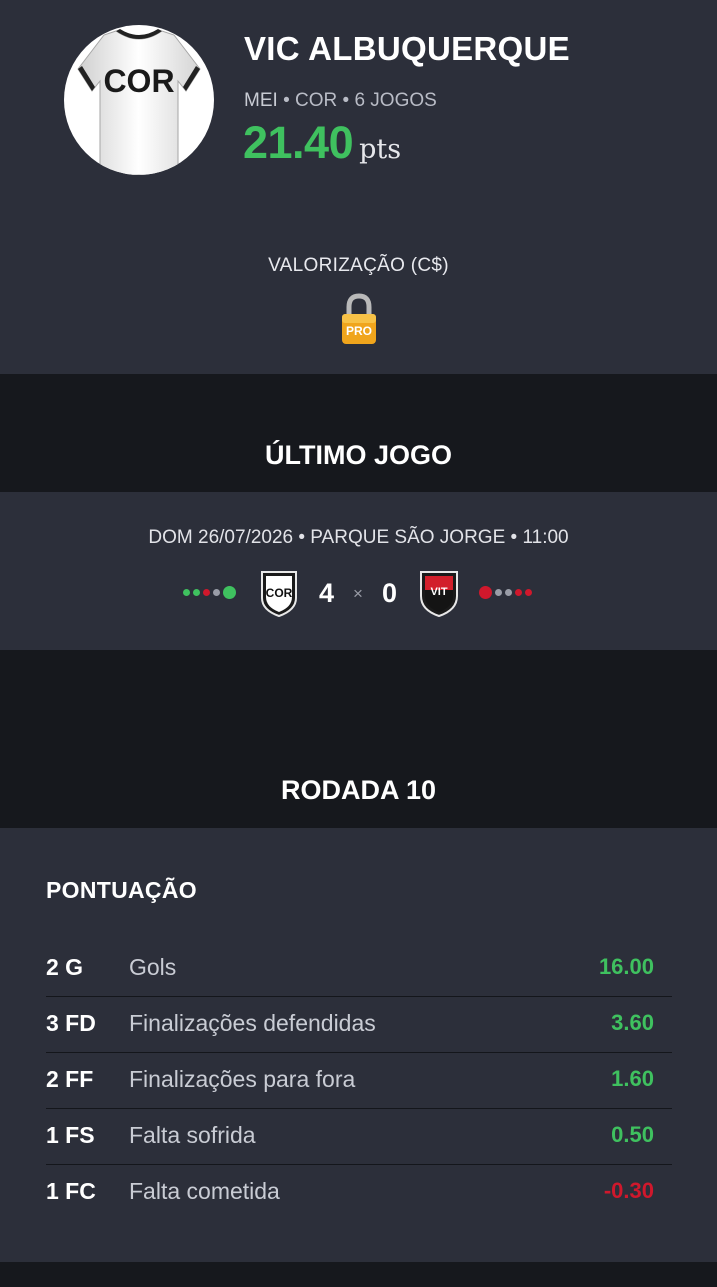 This screenshot has height=1287, width=717. Describe the element at coordinates (358, 790) in the screenshot. I see `rodada-title: RODADA 10` at that location.